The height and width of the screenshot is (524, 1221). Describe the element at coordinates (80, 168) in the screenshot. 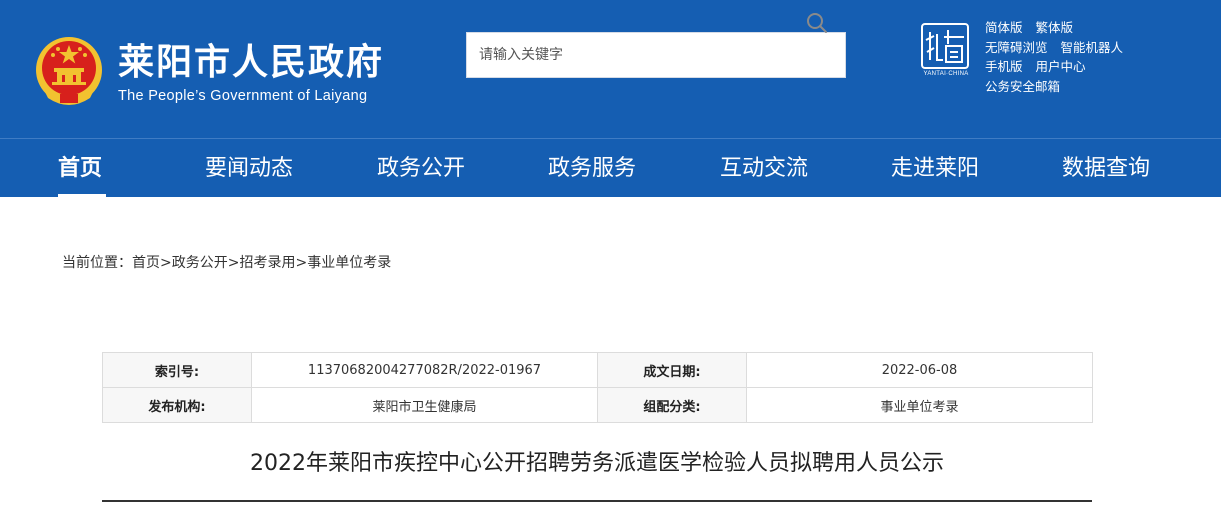

I see `nav-item-home: 首页` at that location.